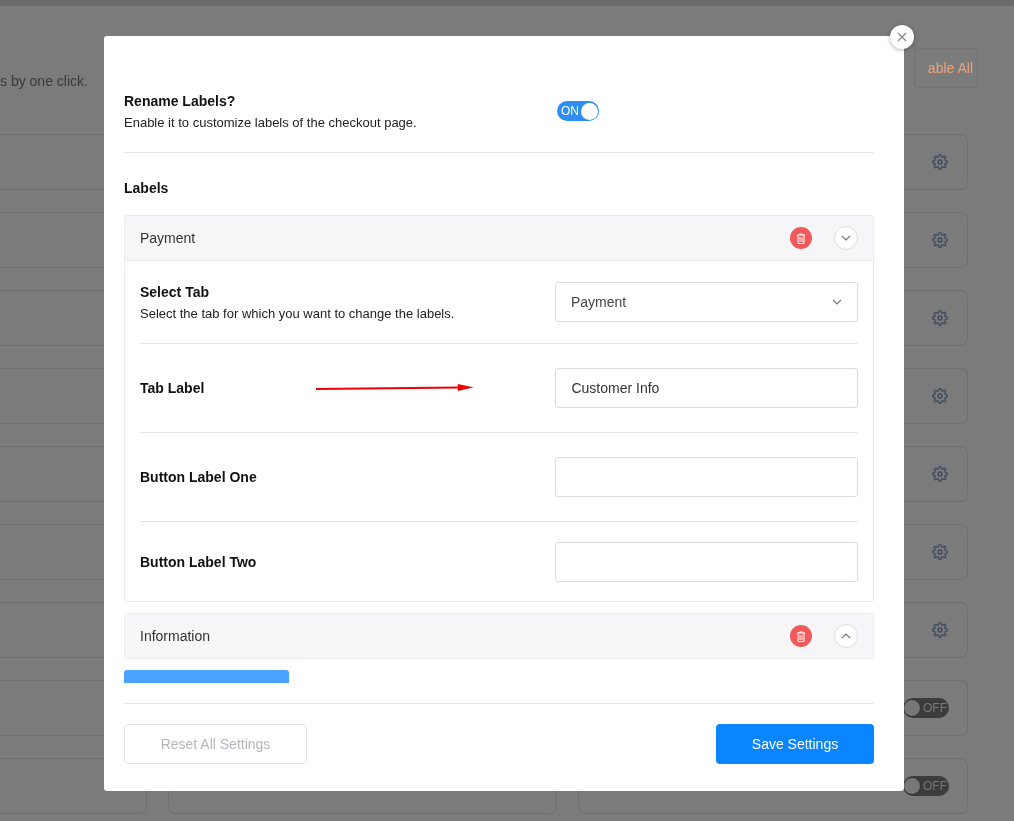 Image resolution: width=1014 pixels, height=821 pixels. What do you see at coordinates (199, 477) in the screenshot?
I see `field-label: Button Label One` at bounding box center [199, 477].